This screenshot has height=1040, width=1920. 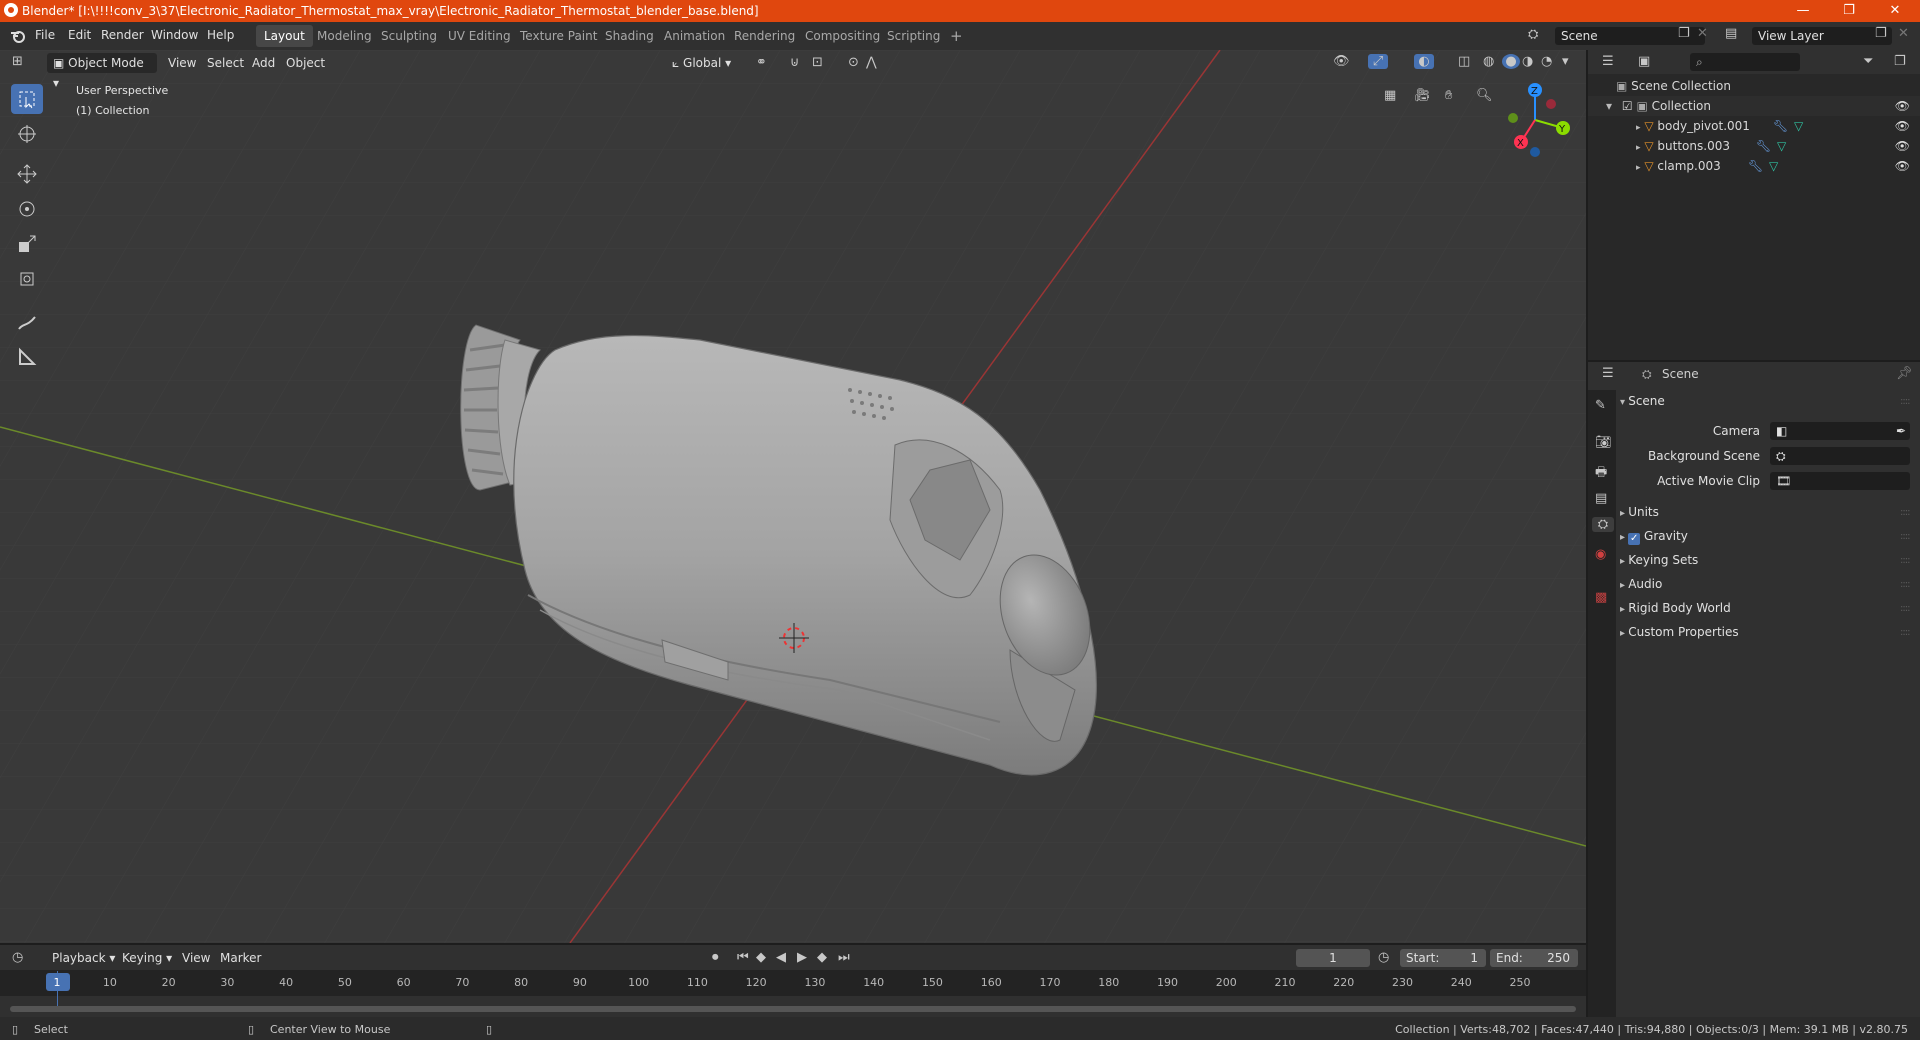 What do you see at coordinates (1840, 456) in the screenshot?
I see `background-scene-field: ⛭` at bounding box center [1840, 456].